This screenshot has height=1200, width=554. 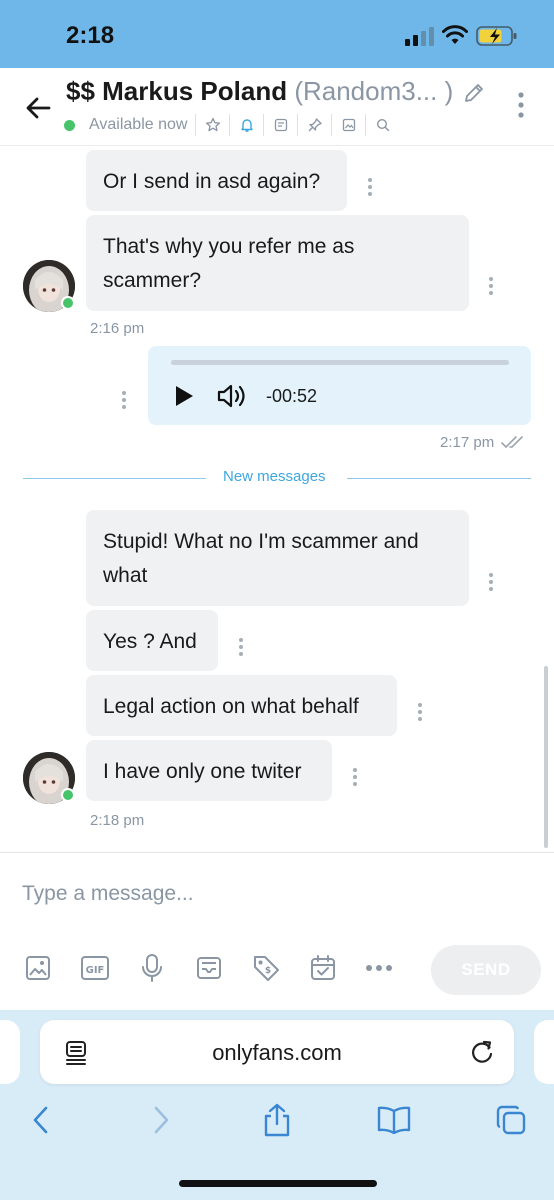 I want to click on incoming-message: Legal action on what behalf, so click(x=241, y=705).